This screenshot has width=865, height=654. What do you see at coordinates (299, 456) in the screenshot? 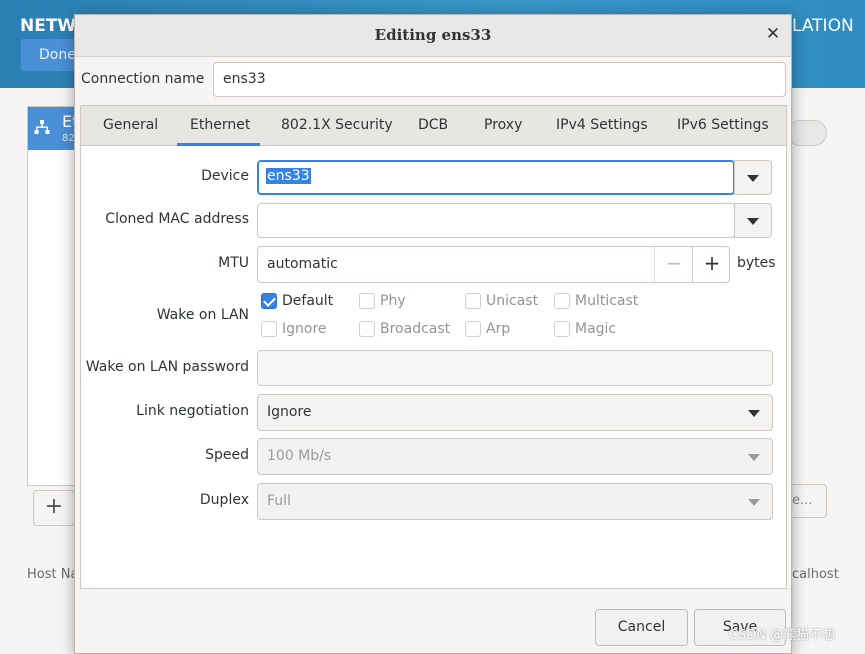
I see `speed-value: 100 Mb/s` at bounding box center [299, 456].